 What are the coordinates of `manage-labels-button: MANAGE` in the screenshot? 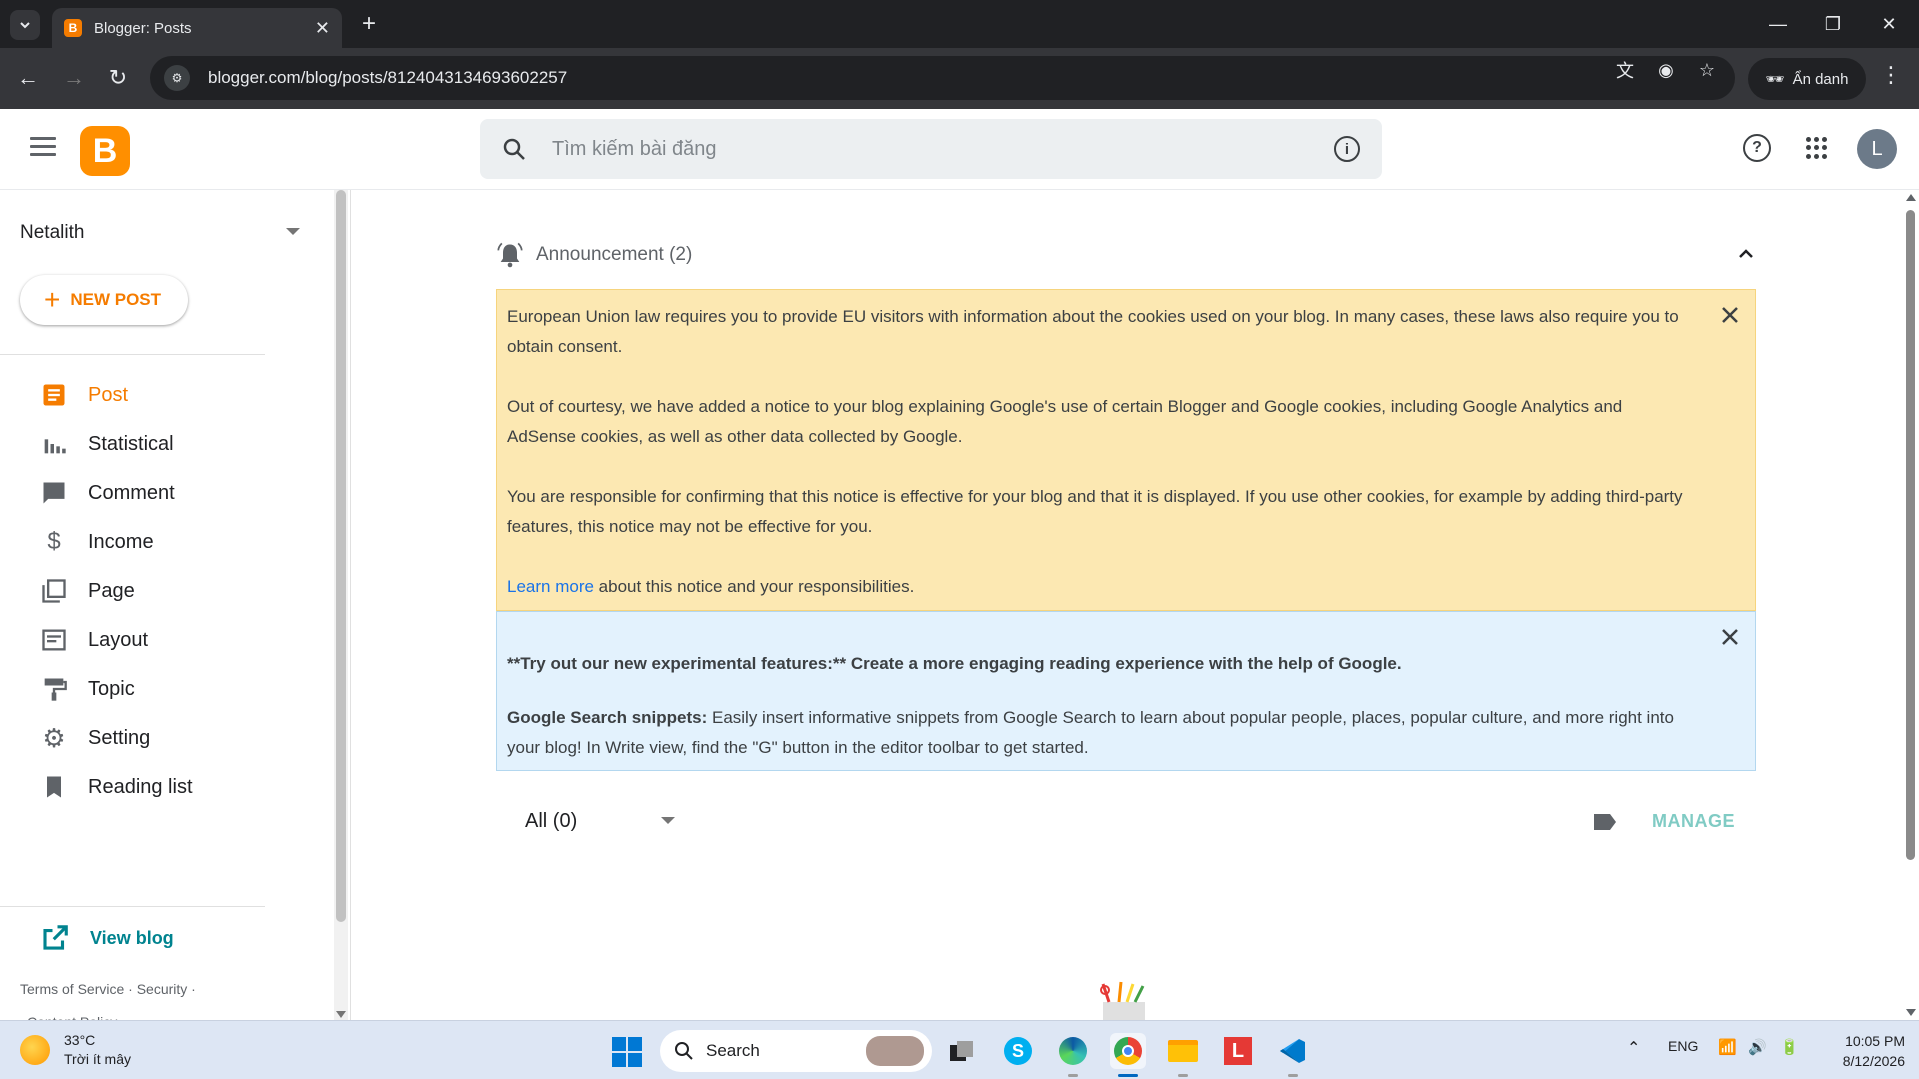 It's located at (1693, 821).